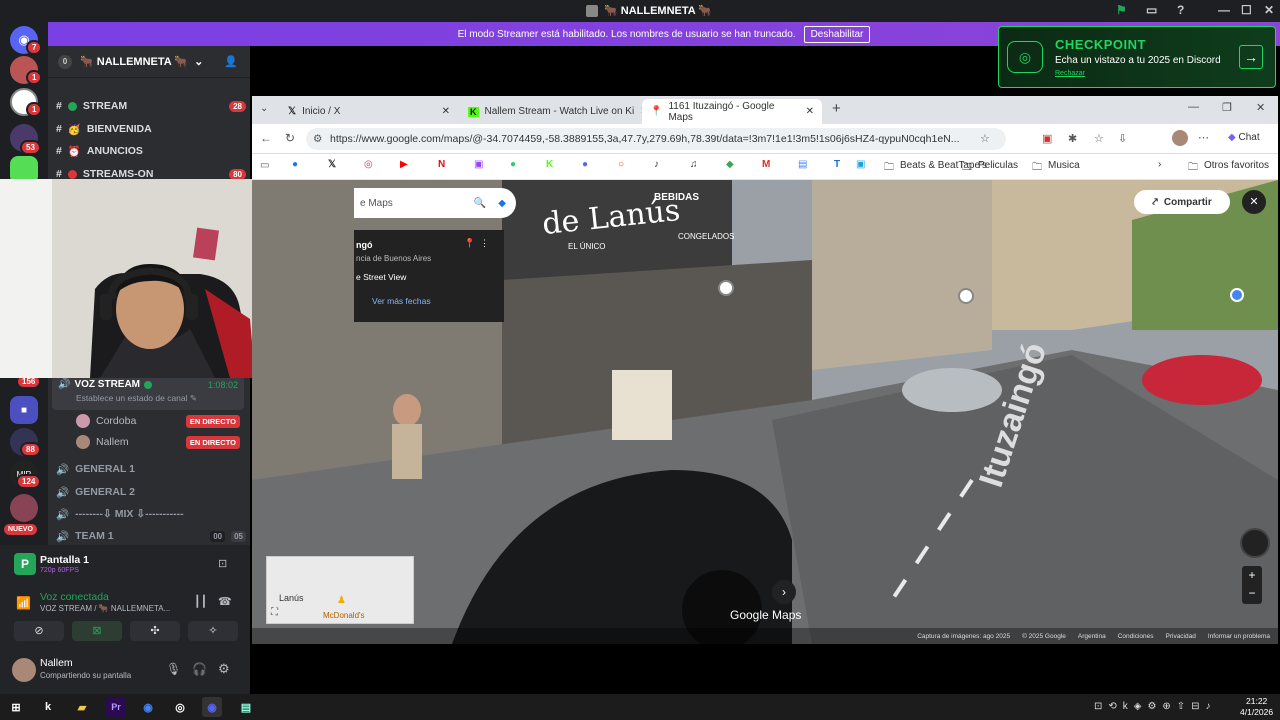  What do you see at coordinates (48, 707) in the screenshot?
I see `kick-app-icon: k` at bounding box center [48, 707].